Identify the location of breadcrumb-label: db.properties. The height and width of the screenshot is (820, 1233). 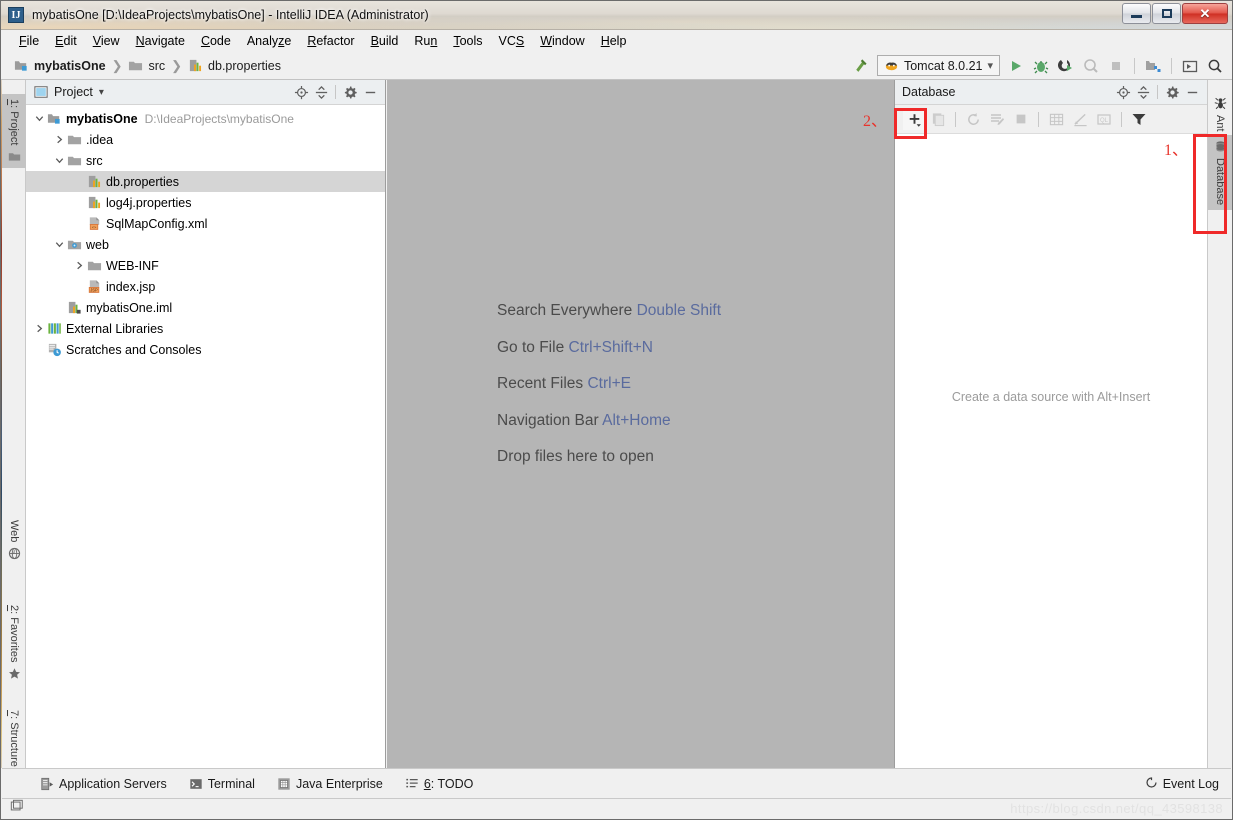
(245, 65).